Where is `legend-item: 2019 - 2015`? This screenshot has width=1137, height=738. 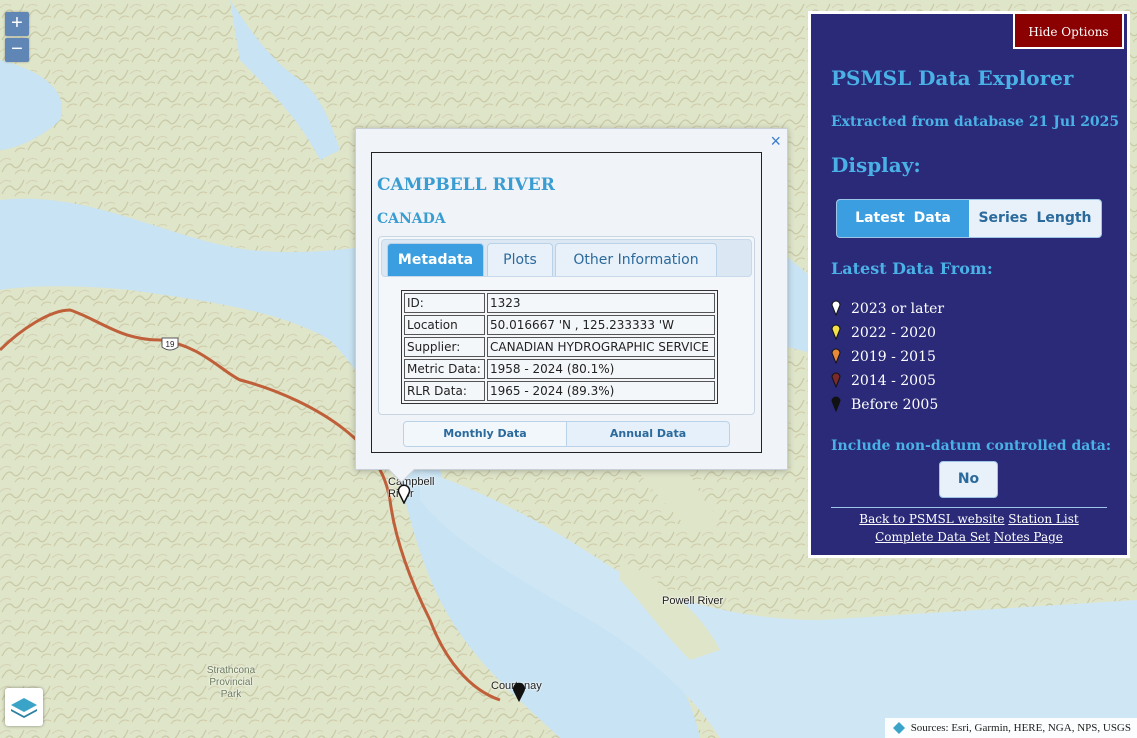 legend-item: 2019 - 2015 is located at coordinates (887, 357).